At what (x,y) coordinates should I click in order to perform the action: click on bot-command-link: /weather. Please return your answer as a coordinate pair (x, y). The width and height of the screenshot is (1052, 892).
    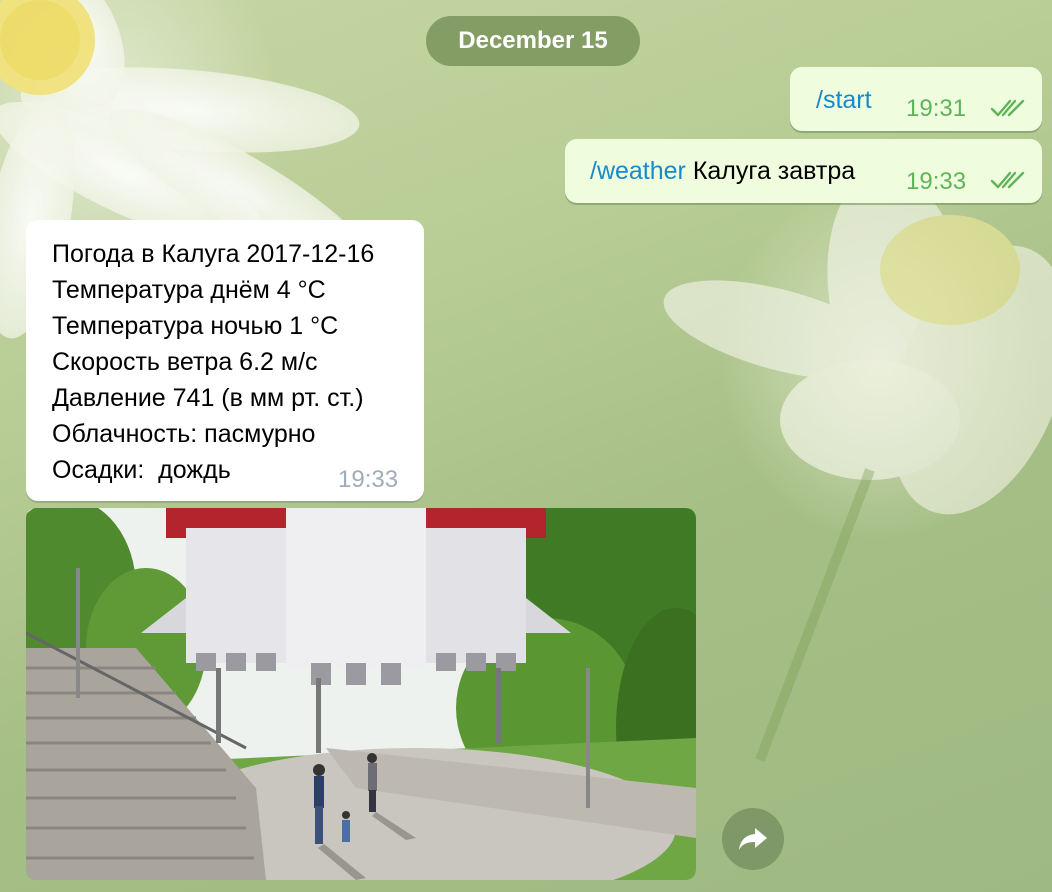
    Looking at the image, I should click on (638, 171).